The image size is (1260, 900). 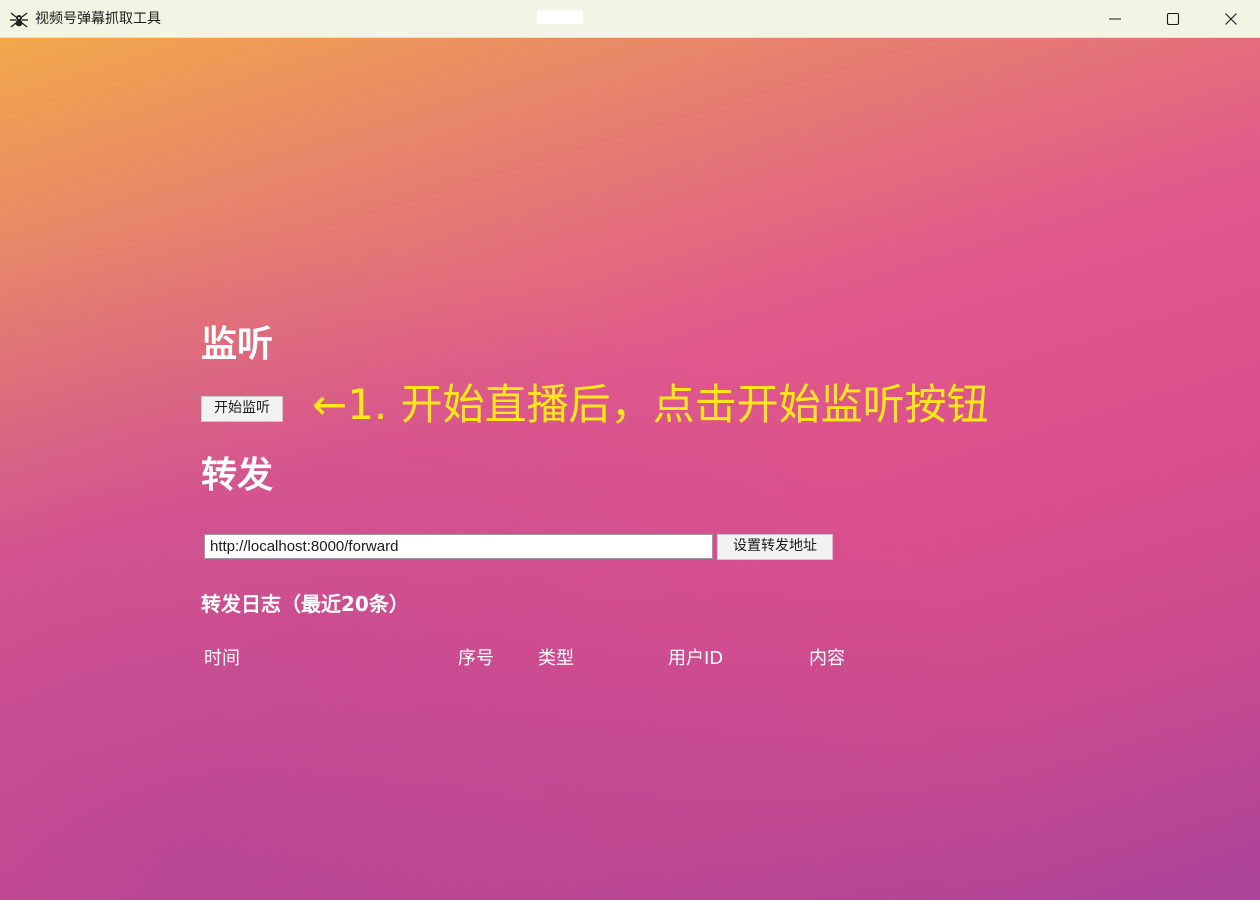 What do you see at coordinates (242, 409) in the screenshot?
I see `start-listen-button: 开始监听` at bounding box center [242, 409].